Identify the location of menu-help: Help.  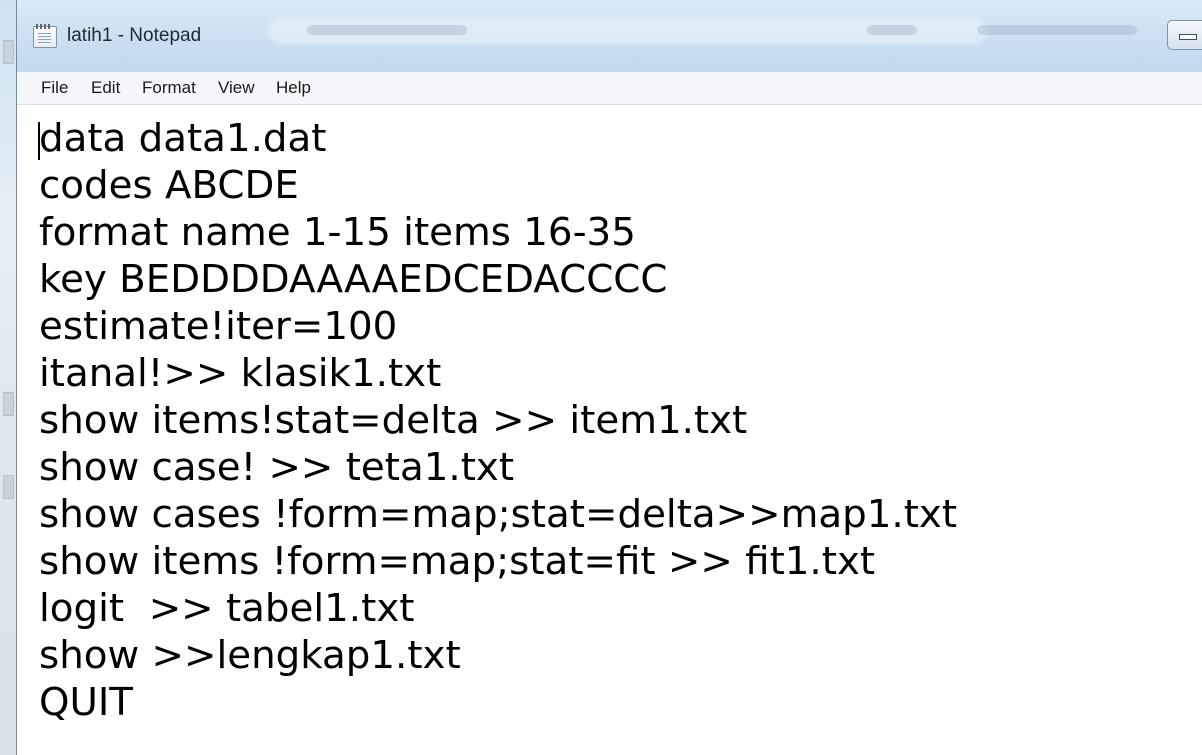
(293, 88).